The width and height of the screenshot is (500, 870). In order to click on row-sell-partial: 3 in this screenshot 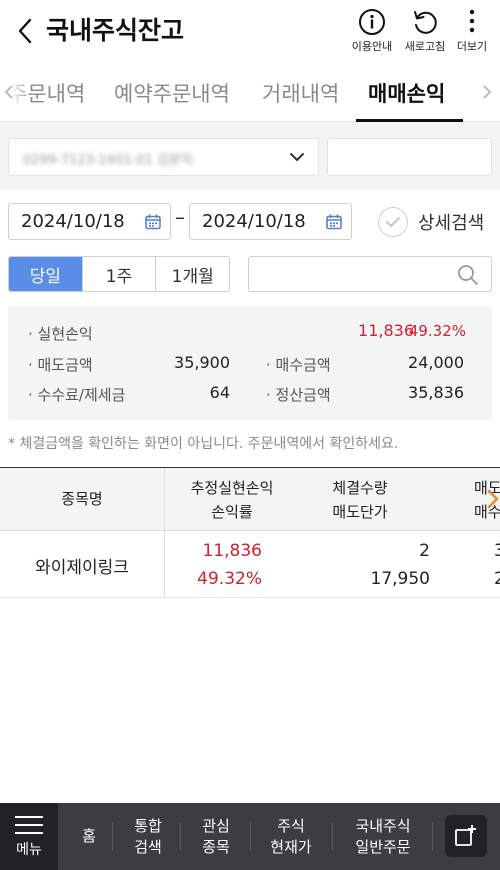, I will do `click(497, 551)`.